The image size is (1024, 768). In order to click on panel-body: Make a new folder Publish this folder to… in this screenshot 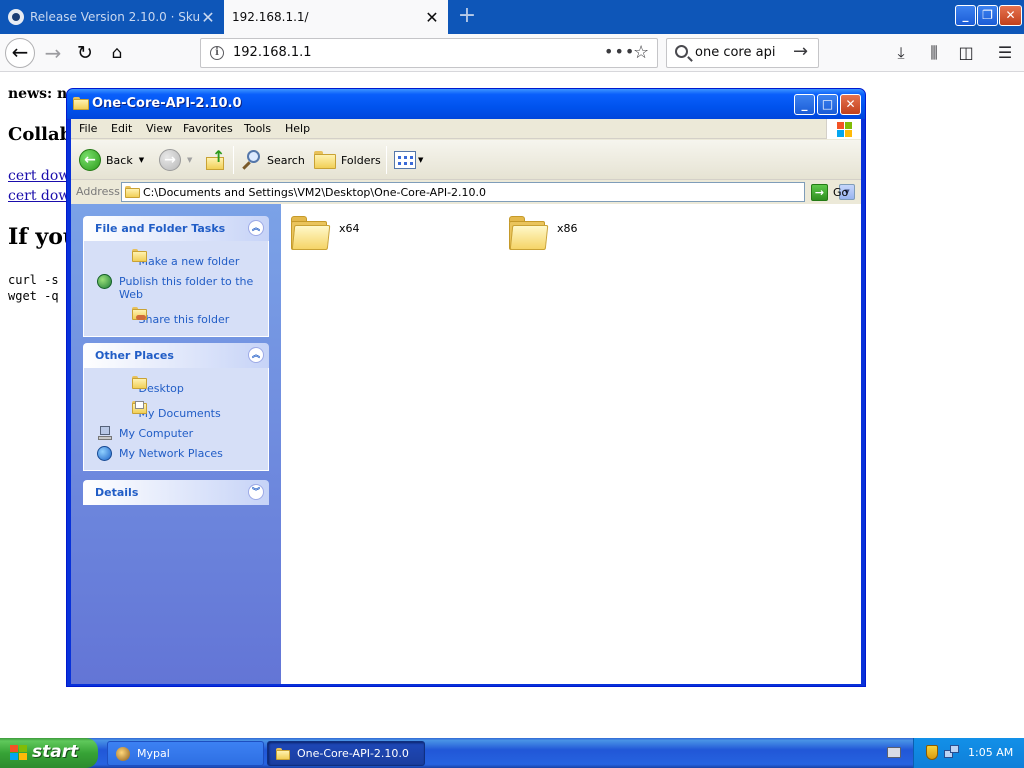, I will do `click(176, 289)`.